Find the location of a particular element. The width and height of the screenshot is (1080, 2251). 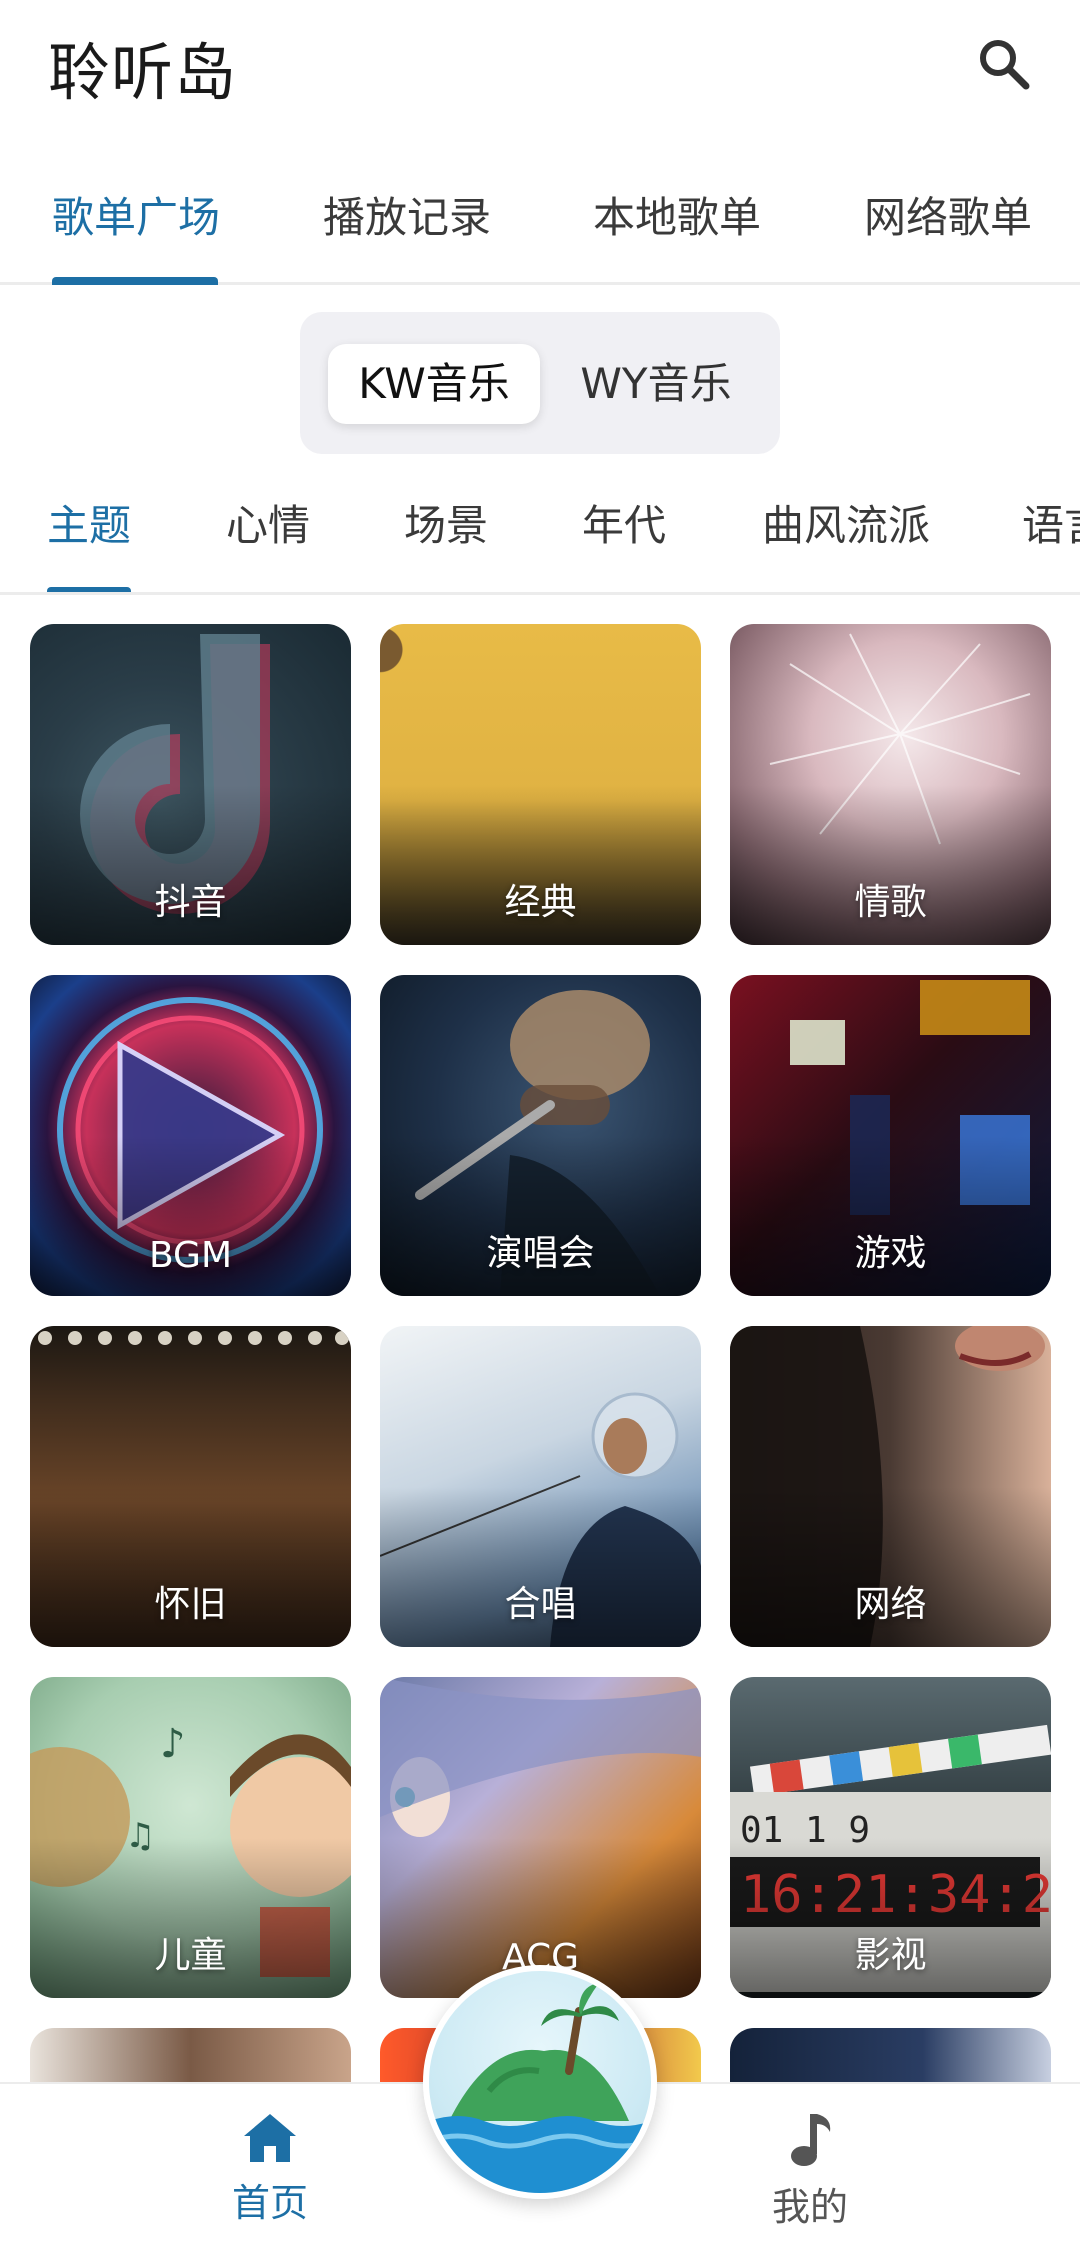

nav-home: 首页 is located at coordinates (270, 2168).